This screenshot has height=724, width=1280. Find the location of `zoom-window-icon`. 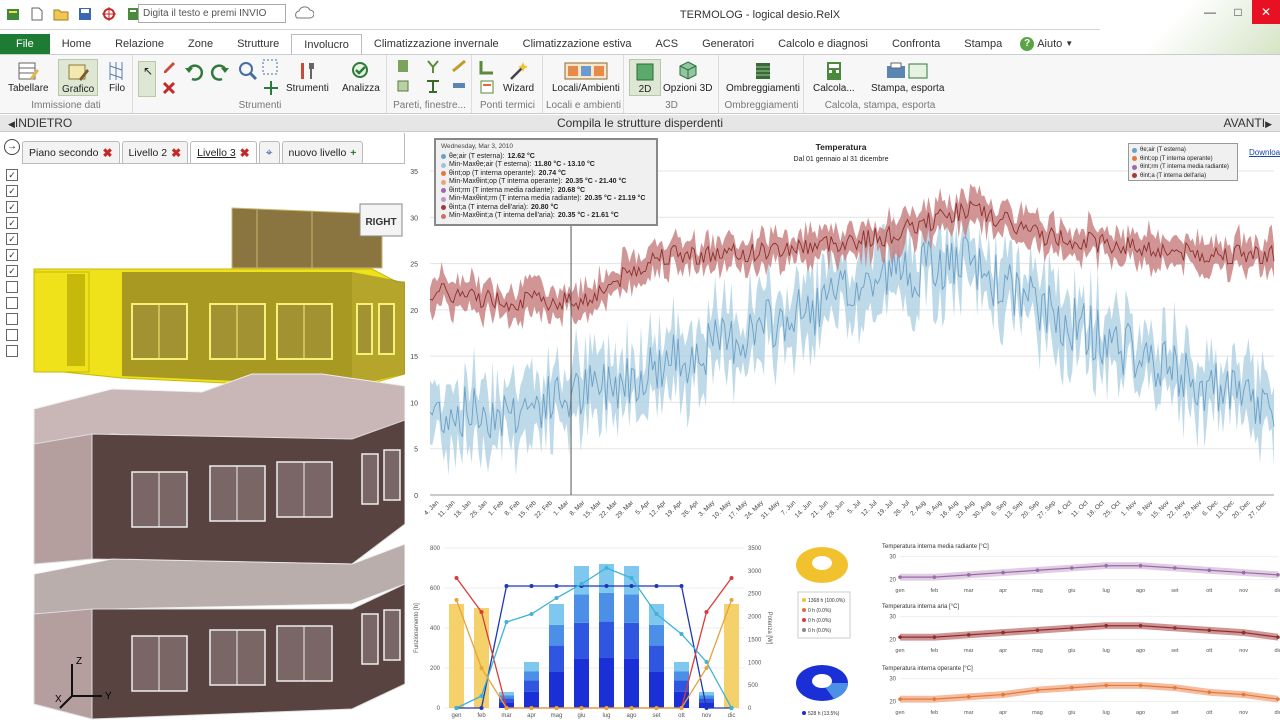

zoom-window-icon is located at coordinates (270, 68).